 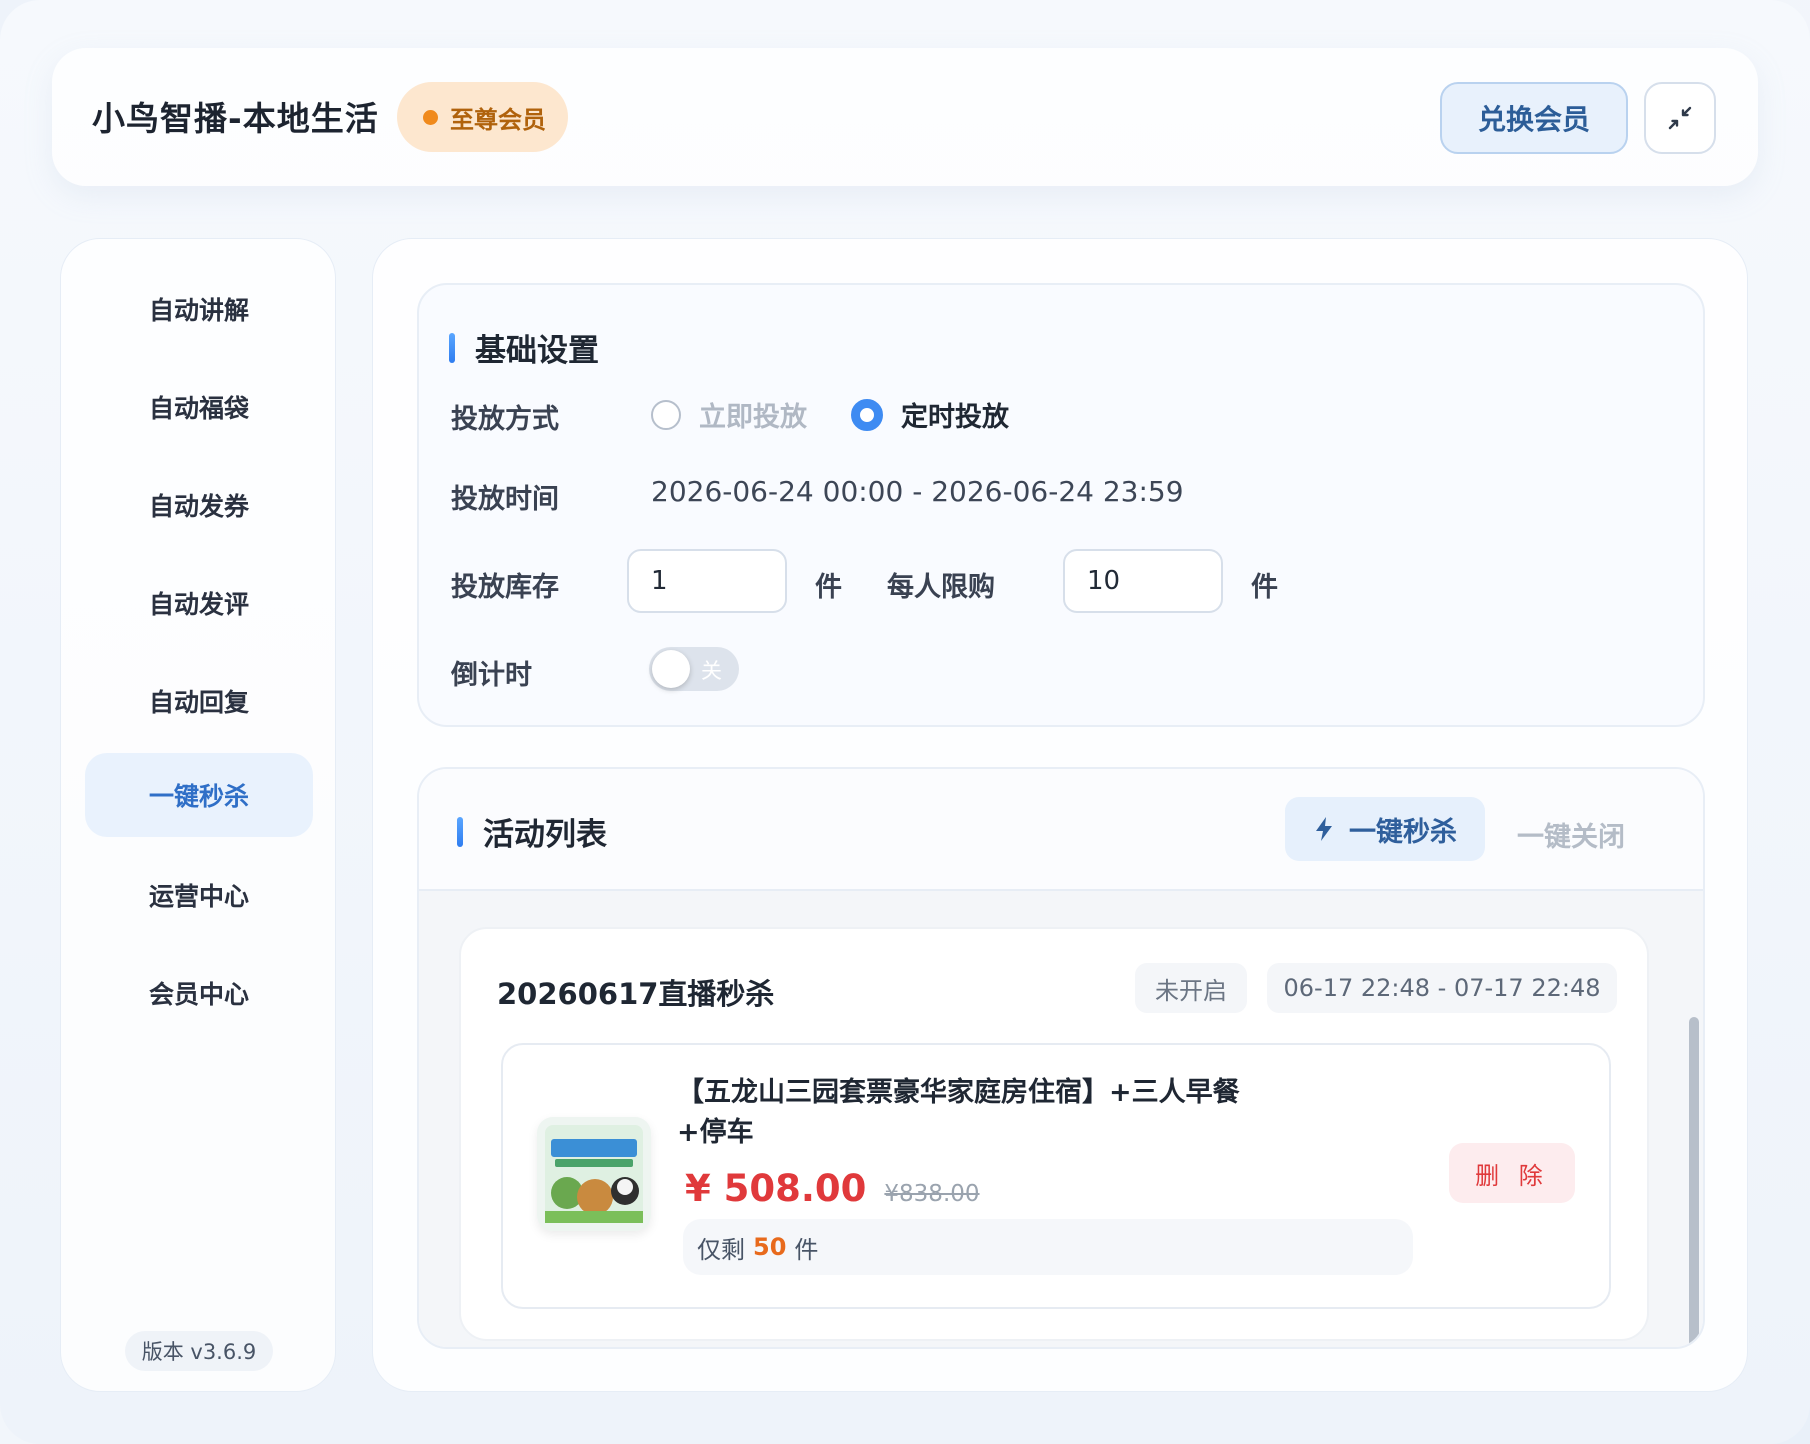 I want to click on activity-list-header: 活动列表 一键秒杀 一键关闭, so click(x=1061, y=830).